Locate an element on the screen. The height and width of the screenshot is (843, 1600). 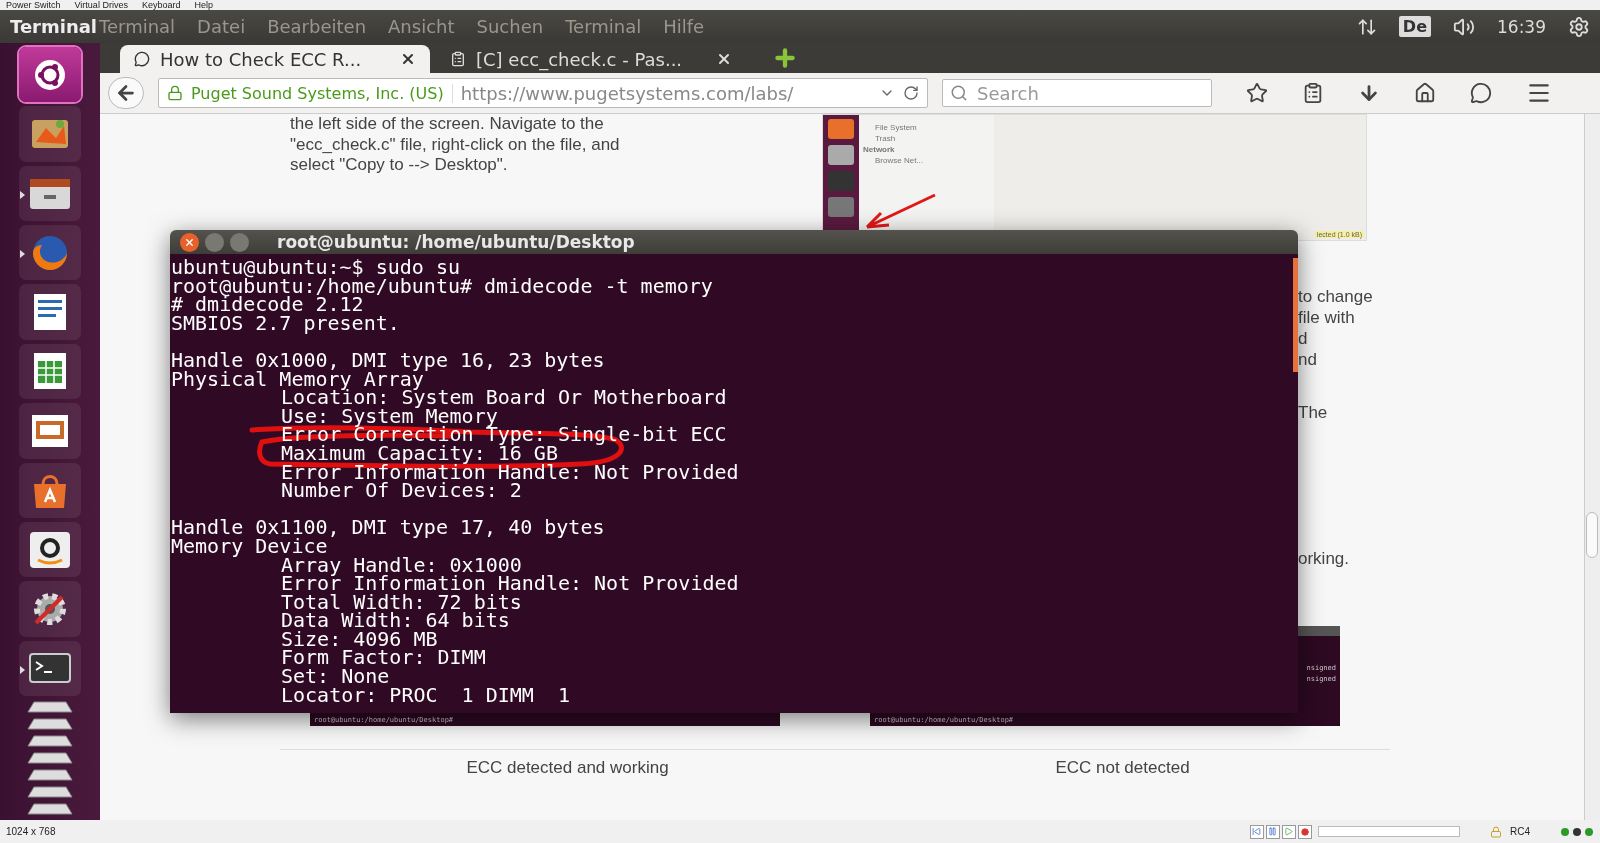
terminal-line: Number Of Devices: 2 is located at coordinates (401, 490).